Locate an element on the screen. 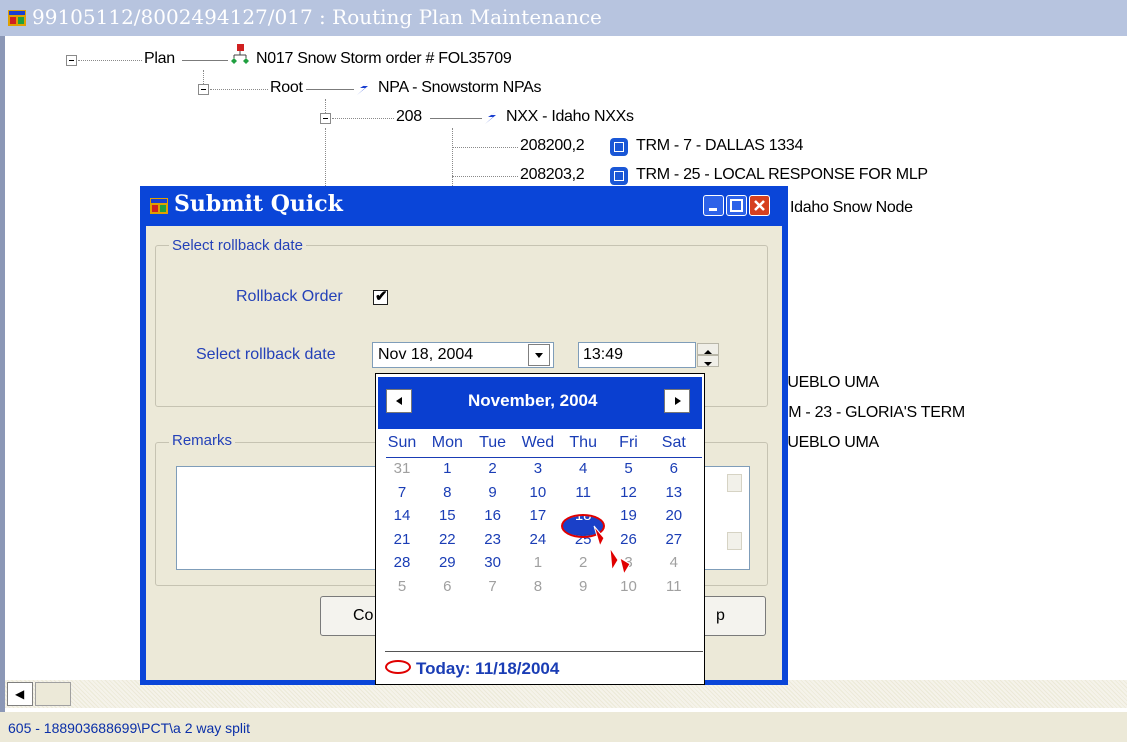 The image size is (1127, 742). plan-collapse-toggle is located at coordinates (71, 60).